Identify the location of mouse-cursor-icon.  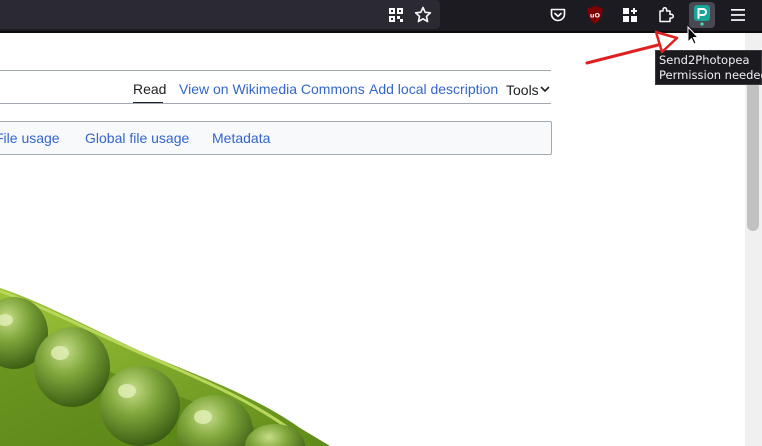
(693, 35).